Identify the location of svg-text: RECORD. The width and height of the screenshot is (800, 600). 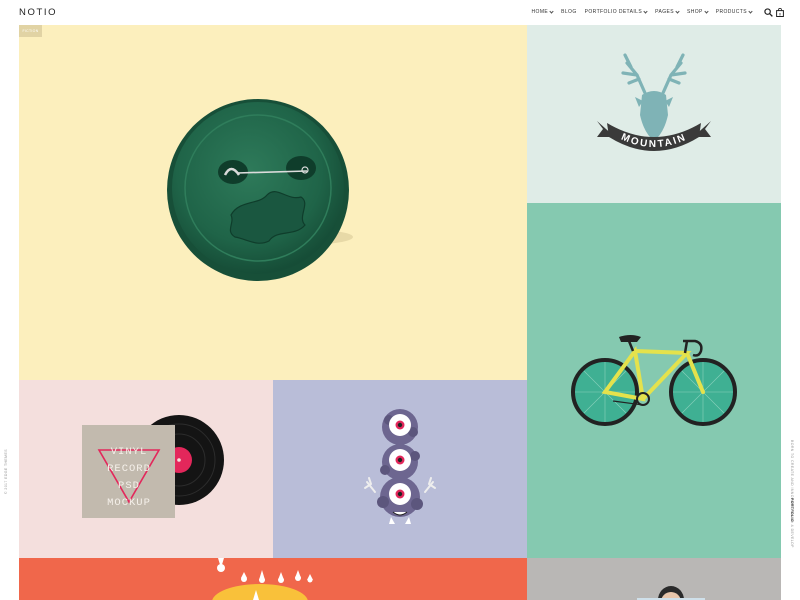
(129, 469).